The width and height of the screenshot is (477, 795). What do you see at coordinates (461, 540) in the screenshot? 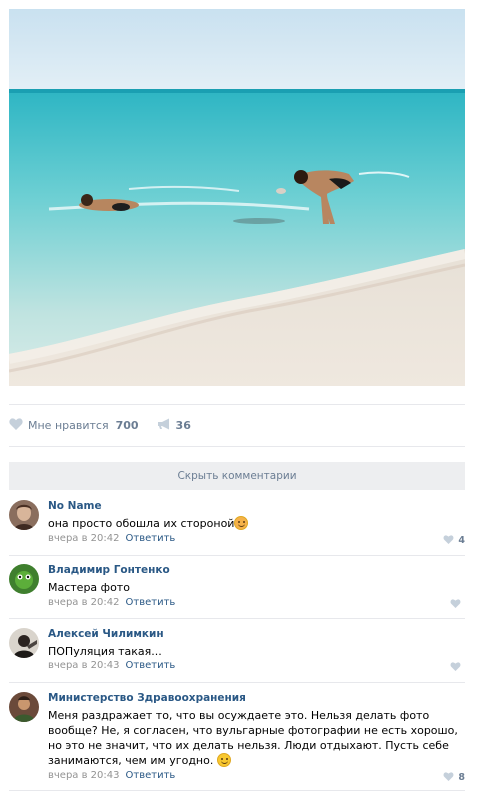
I see `comment-like-count: 4` at bounding box center [461, 540].